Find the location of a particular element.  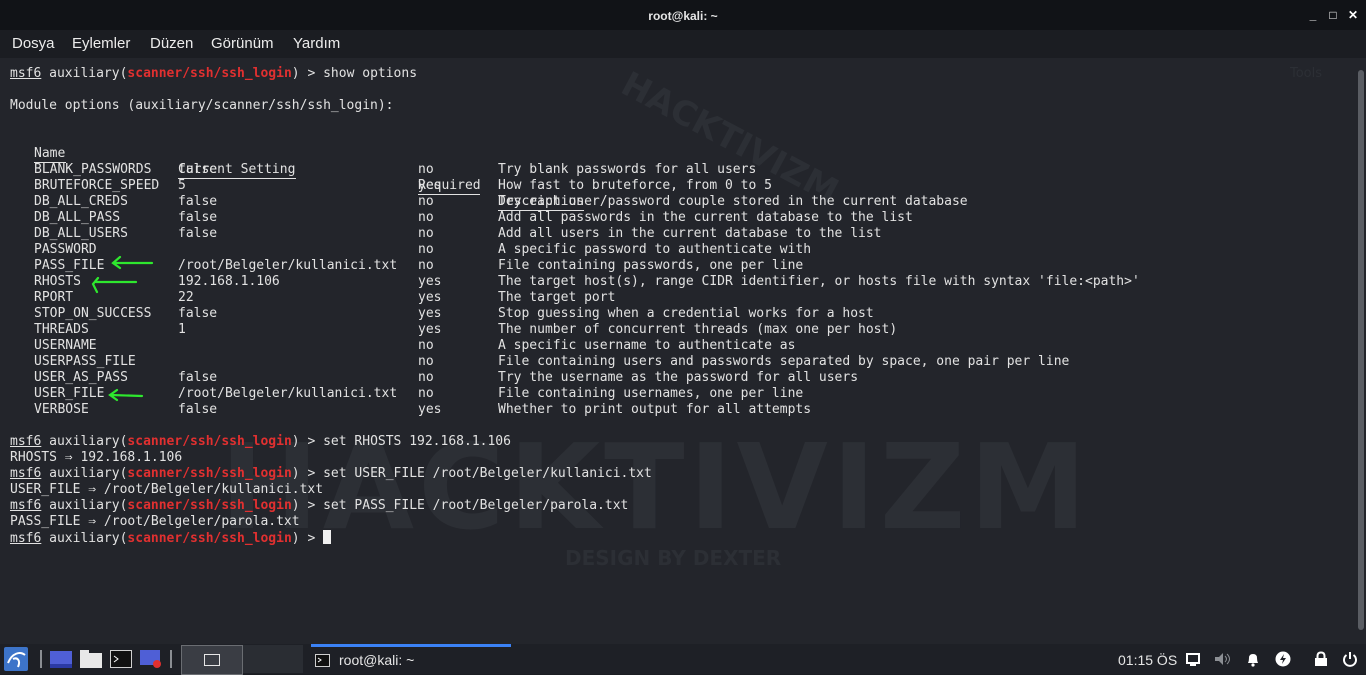

watermark-design-text: DESIGN BY DEXTER is located at coordinates (673, 558).